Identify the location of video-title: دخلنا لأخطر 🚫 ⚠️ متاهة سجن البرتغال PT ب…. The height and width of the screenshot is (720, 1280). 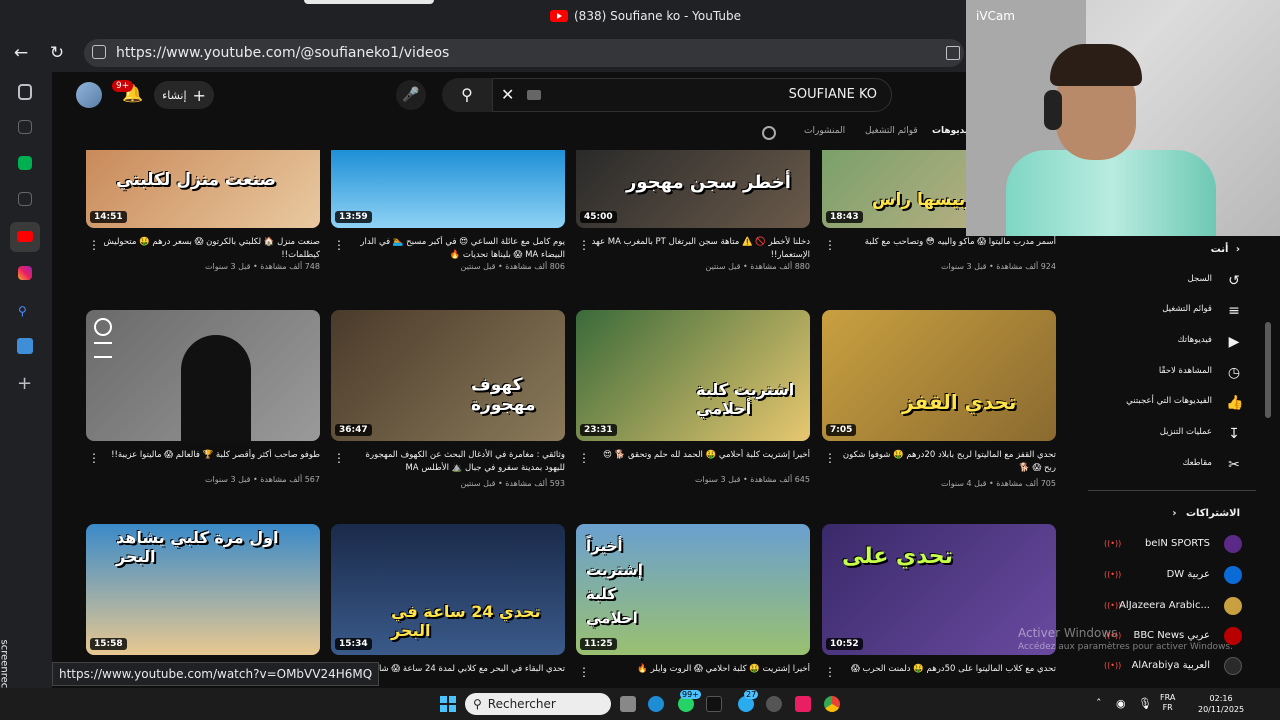
(700, 249).